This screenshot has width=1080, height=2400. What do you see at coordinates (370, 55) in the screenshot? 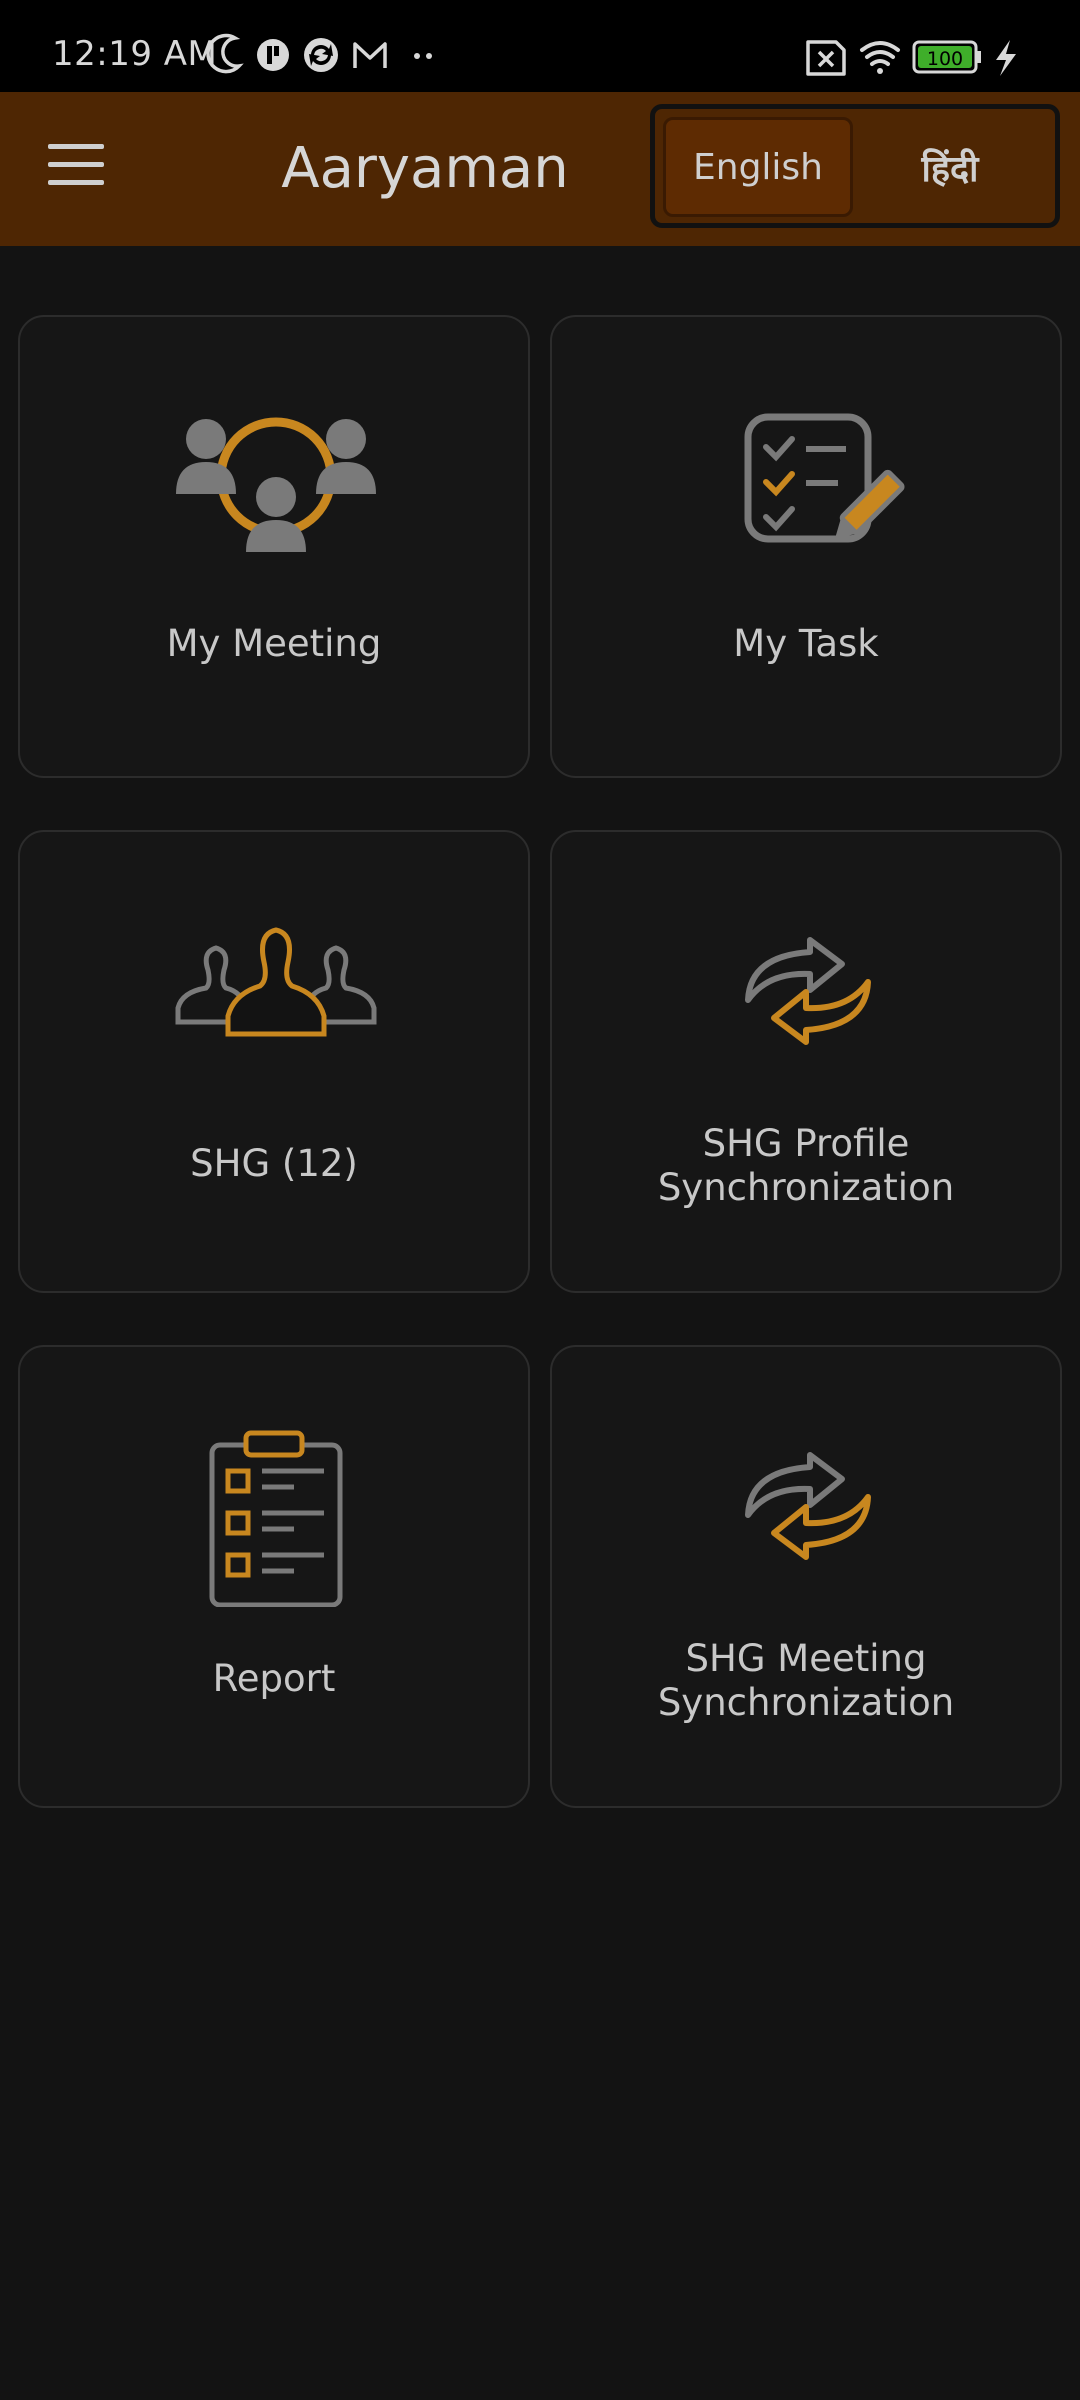
I see `gmail-icon` at bounding box center [370, 55].